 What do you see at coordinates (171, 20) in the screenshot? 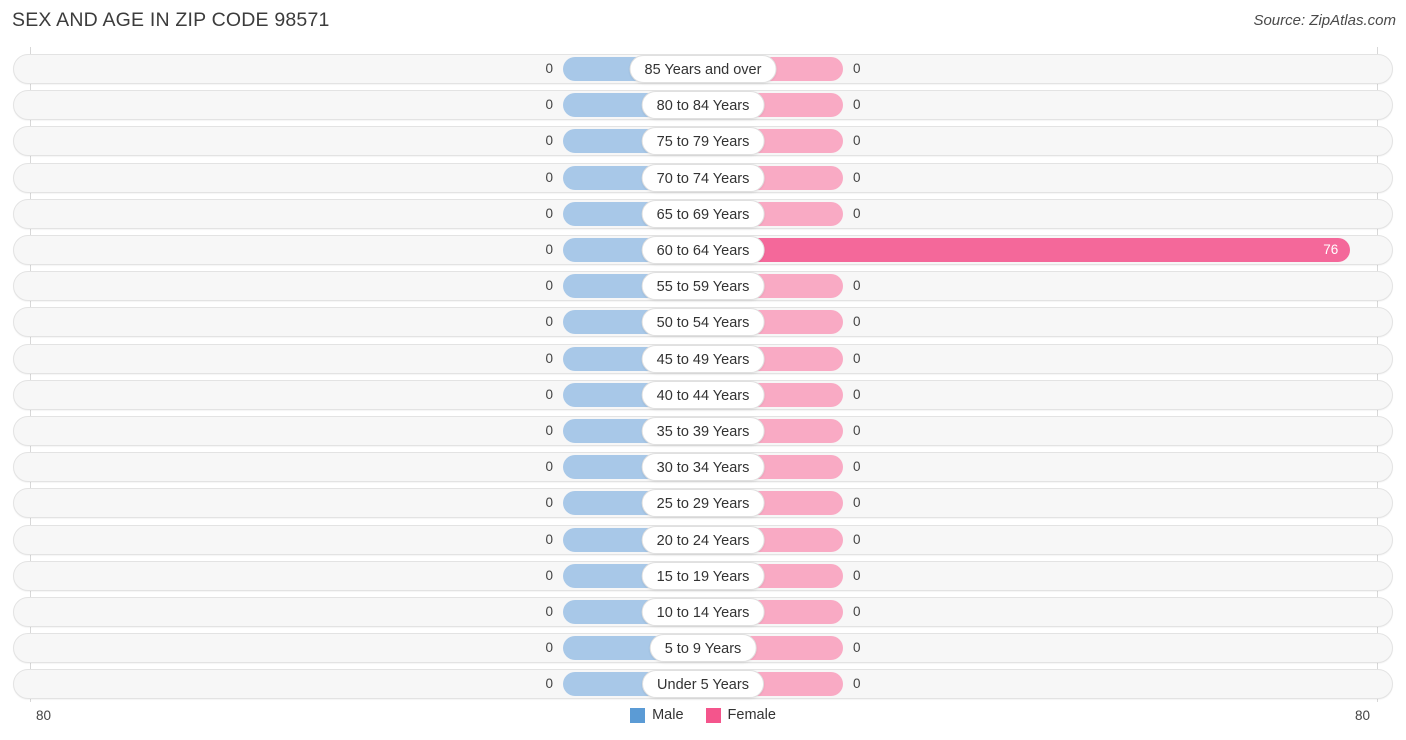
I see `page-title: SEX AND AGE IN ZIP CODE 98571` at bounding box center [171, 20].